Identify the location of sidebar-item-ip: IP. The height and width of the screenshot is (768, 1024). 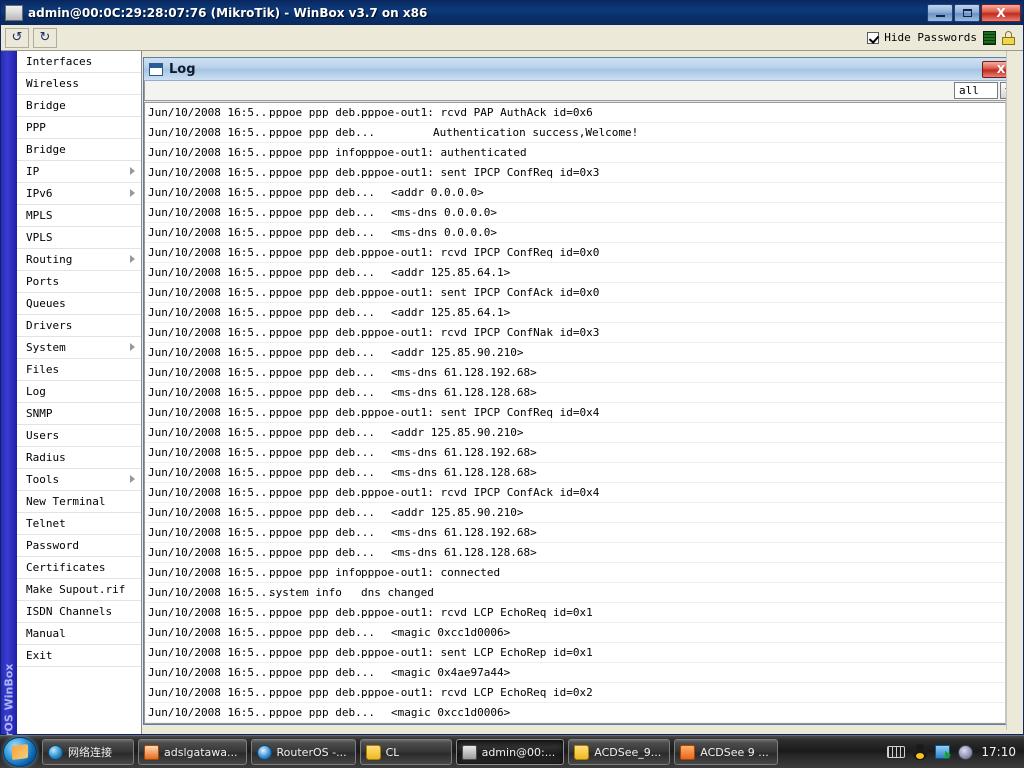
(79, 172).